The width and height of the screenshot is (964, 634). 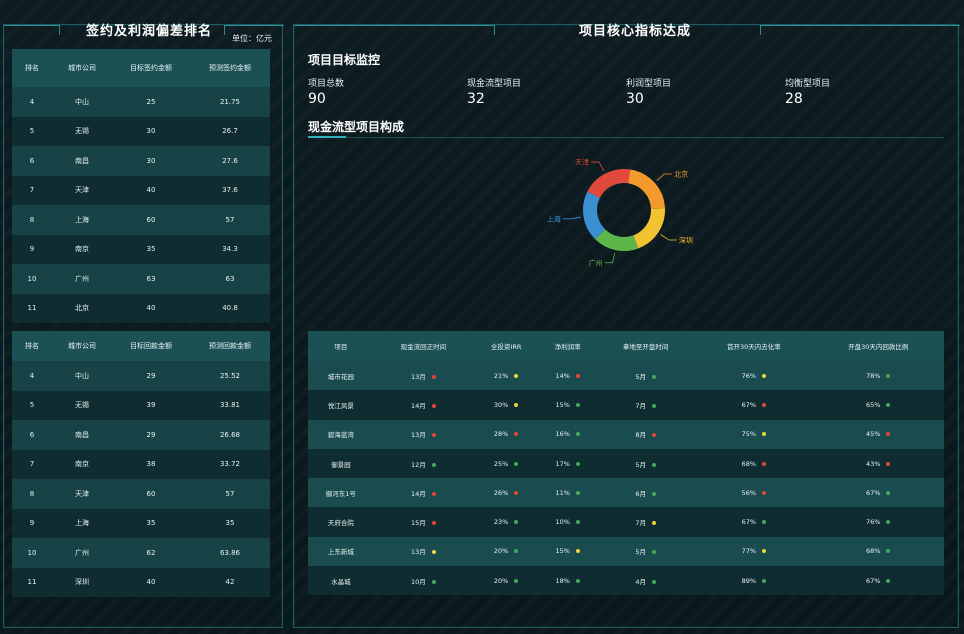 I want to click on table-row: 4 中山 29 25.52, so click(x=141, y=376).